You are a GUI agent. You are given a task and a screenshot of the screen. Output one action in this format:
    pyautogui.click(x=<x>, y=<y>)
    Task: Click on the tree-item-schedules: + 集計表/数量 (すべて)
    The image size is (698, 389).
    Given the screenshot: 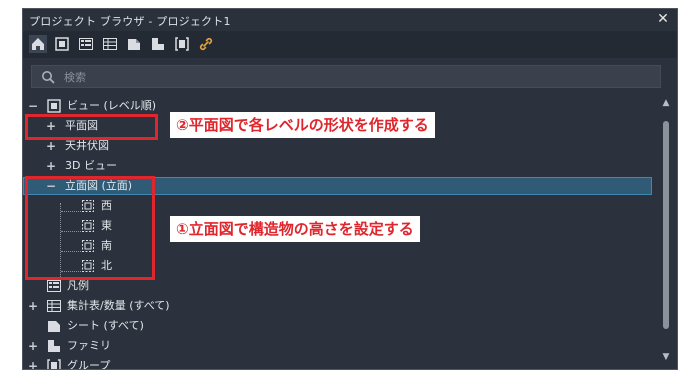 What is the action you would take?
    pyautogui.click(x=337, y=306)
    